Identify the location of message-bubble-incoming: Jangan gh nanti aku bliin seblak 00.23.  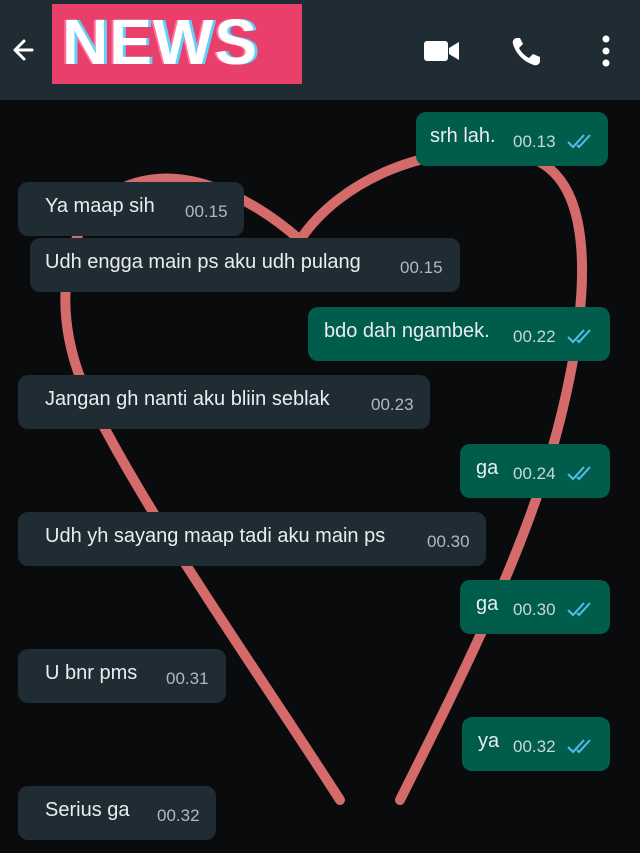
(224, 402).